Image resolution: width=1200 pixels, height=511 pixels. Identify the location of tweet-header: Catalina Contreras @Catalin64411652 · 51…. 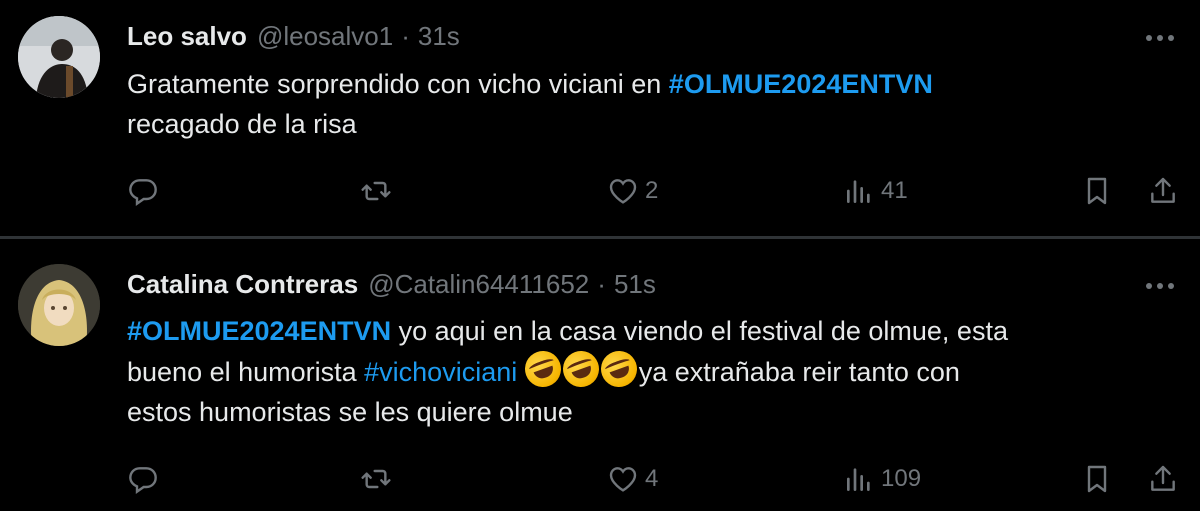
(391, 284).